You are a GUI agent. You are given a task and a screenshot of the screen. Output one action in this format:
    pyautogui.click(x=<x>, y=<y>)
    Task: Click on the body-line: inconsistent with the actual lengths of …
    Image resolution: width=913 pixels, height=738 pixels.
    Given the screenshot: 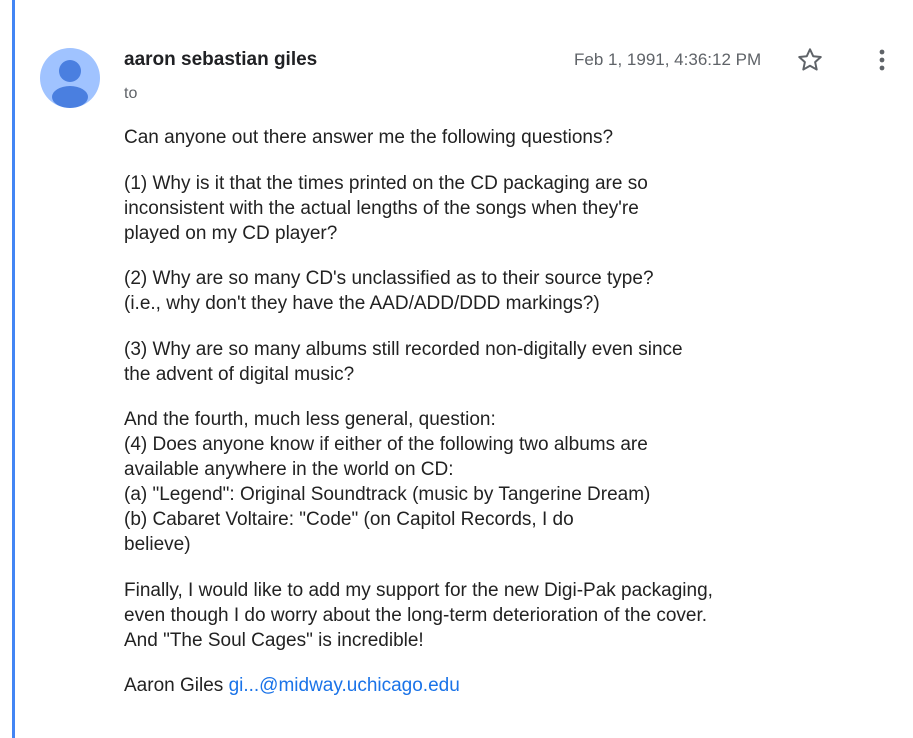 What is the action you would take?
    pyautogui.click(x=381, y=208)
    